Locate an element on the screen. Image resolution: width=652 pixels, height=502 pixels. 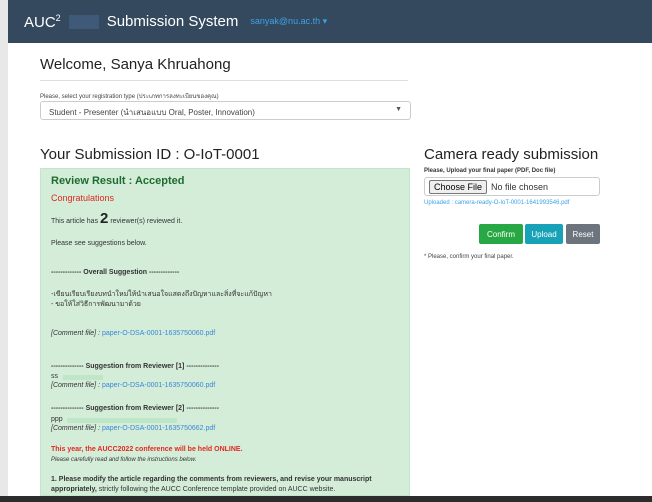
welcome-heading: Welcome, Sanya Khruahong is located at coordinates (135, 64).